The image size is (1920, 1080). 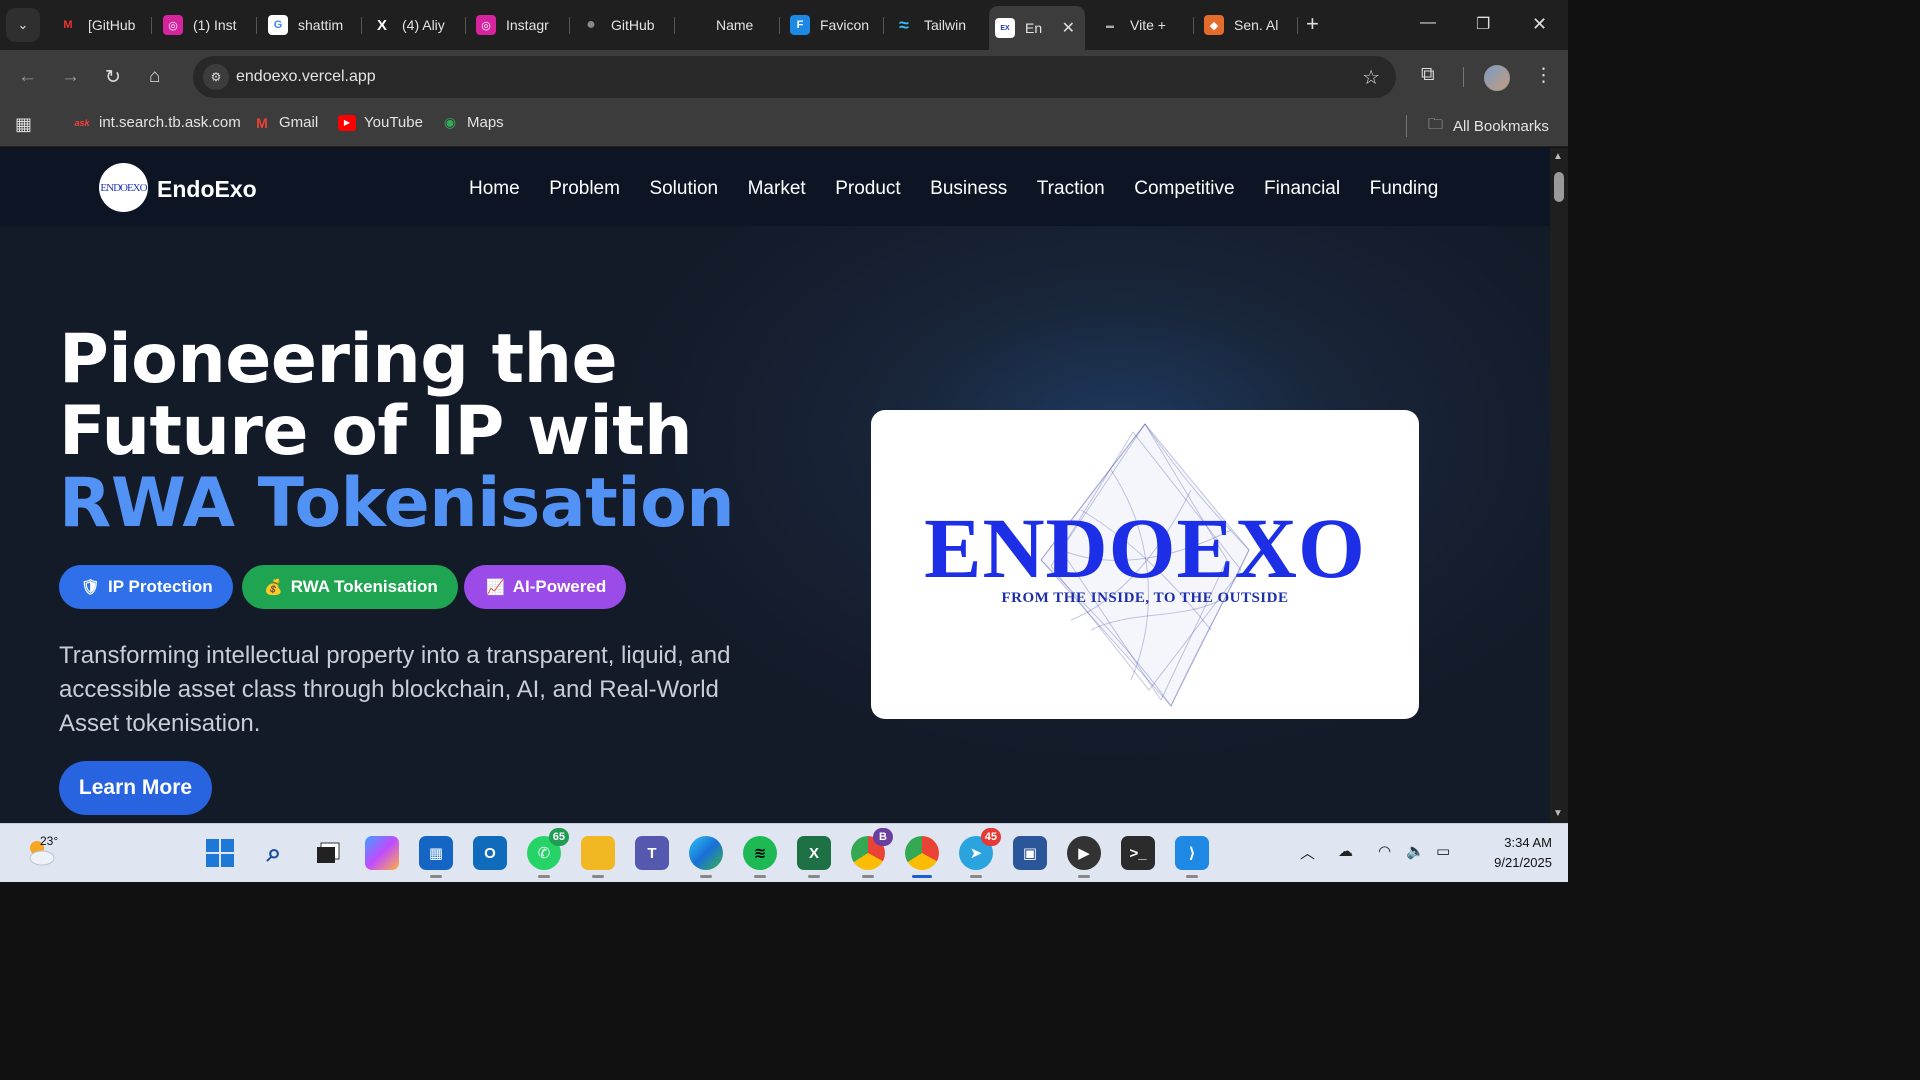 I want to click on battery-icon: ▭, so click(x=1443, y=851).